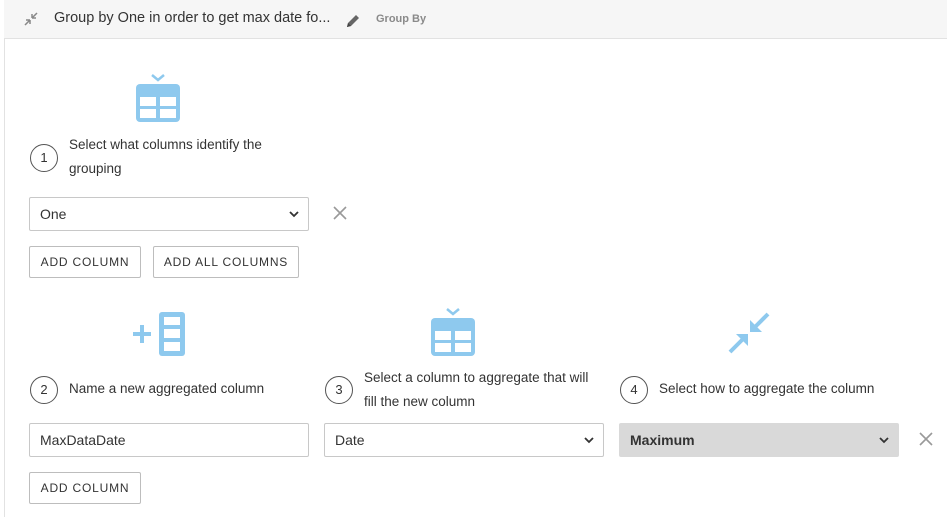 The width and height of the screenshot is (947, 517). I want to click on group-column-select-value: One, so click(53, 214).